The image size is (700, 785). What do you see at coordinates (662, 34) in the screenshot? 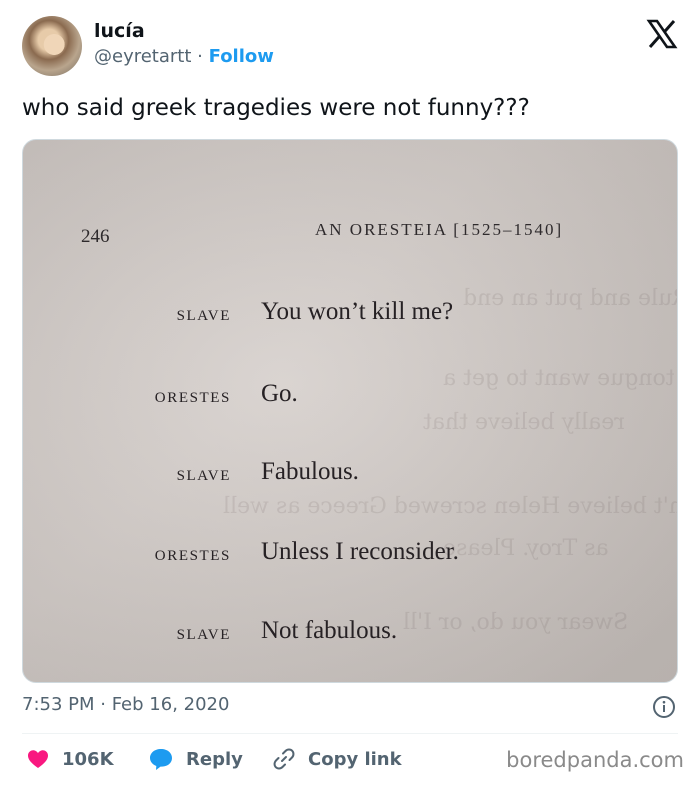
I see `x-logo-icon` at bounding box center [662, 34].